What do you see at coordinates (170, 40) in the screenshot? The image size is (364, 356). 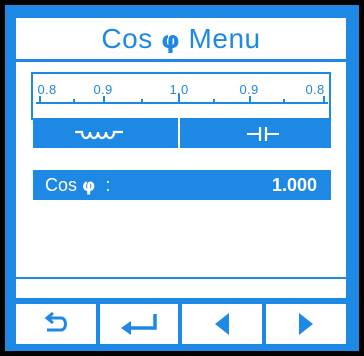 I see `title-phi-symbol: φ` at bounding box center [170, 40].